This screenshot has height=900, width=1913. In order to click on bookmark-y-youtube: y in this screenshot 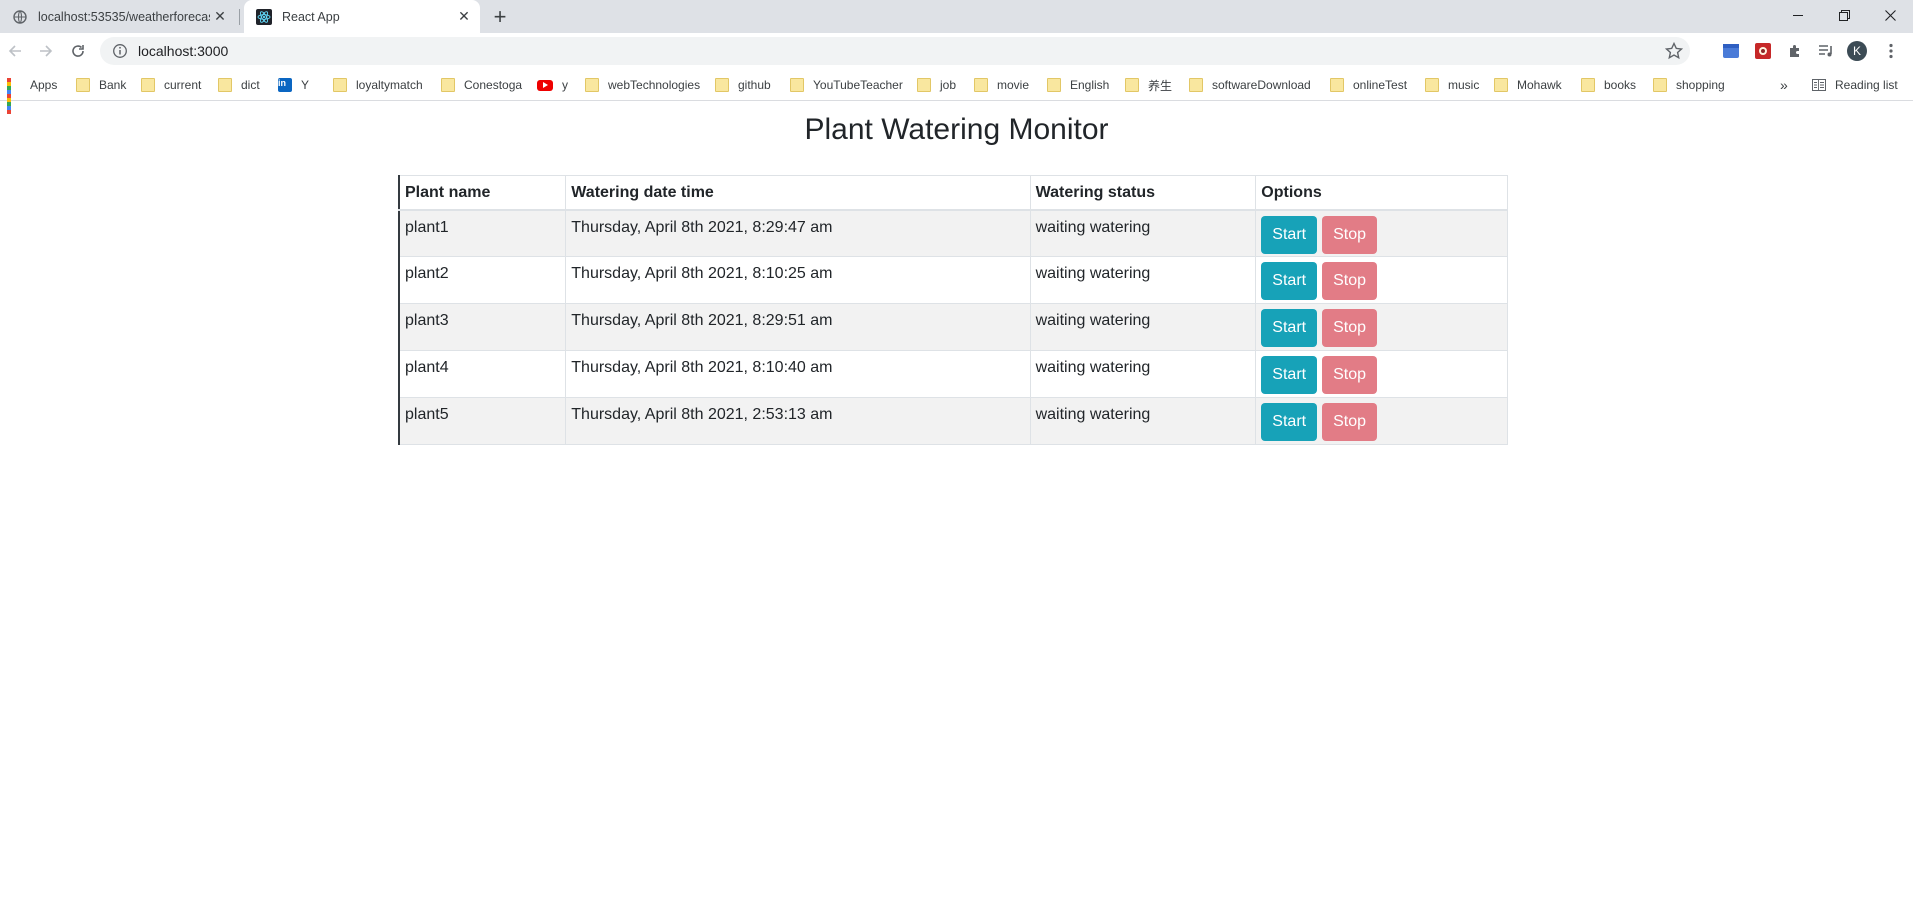, I will do `click(552, 85)`.